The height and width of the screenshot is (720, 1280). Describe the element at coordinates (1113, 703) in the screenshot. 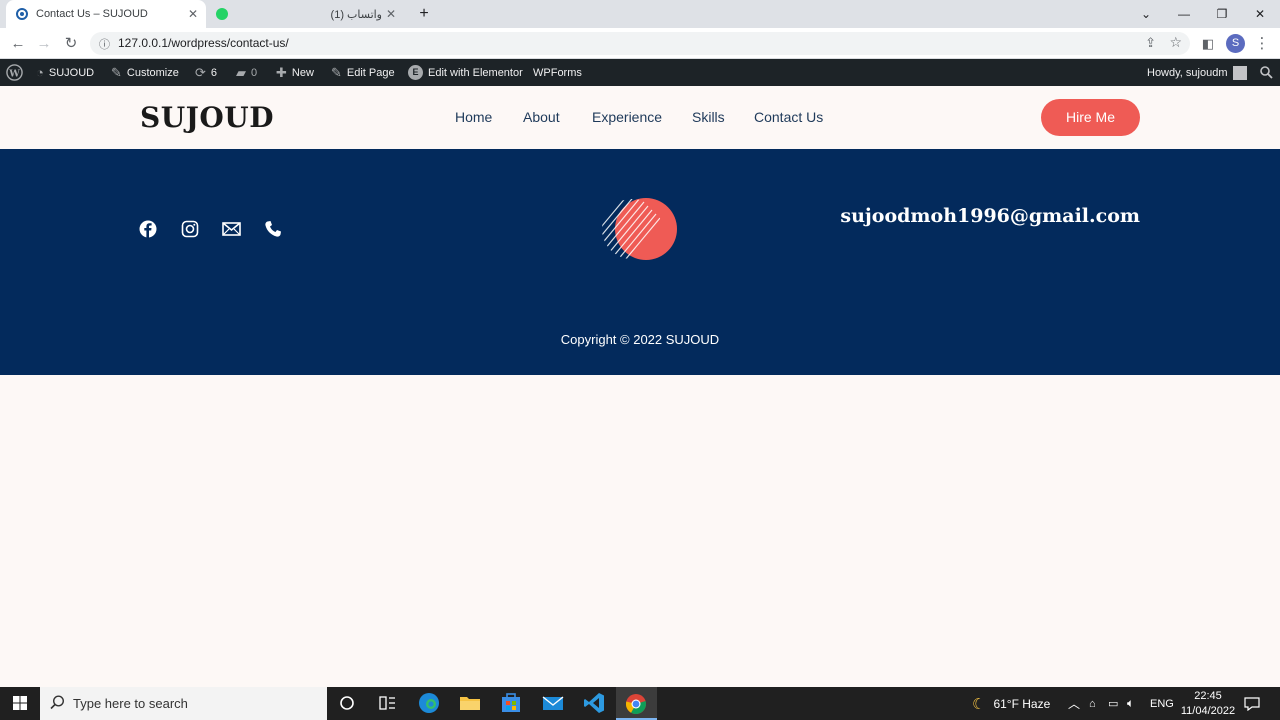

I see `battery-icon: ▭` at that location.